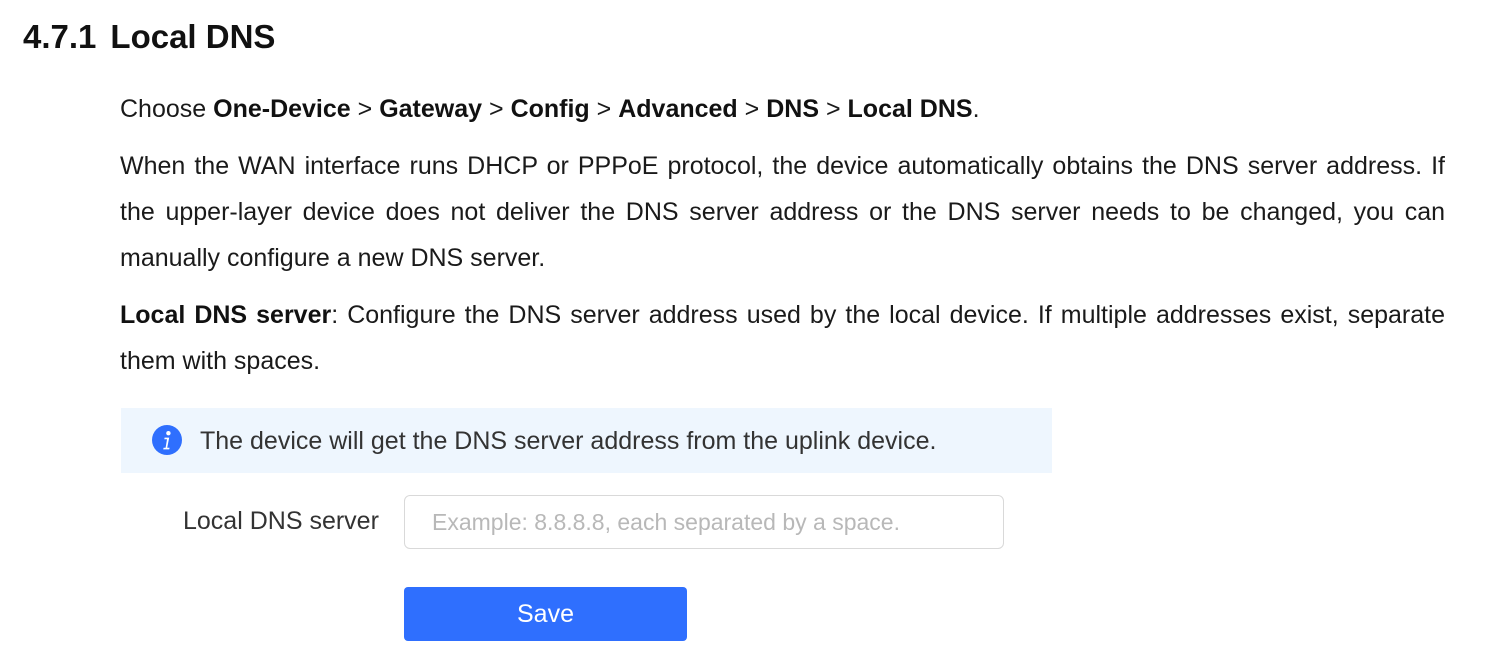  Describe the element at coordinates (976, 109) in the screenshot. I see `nav-period: .` at that location.